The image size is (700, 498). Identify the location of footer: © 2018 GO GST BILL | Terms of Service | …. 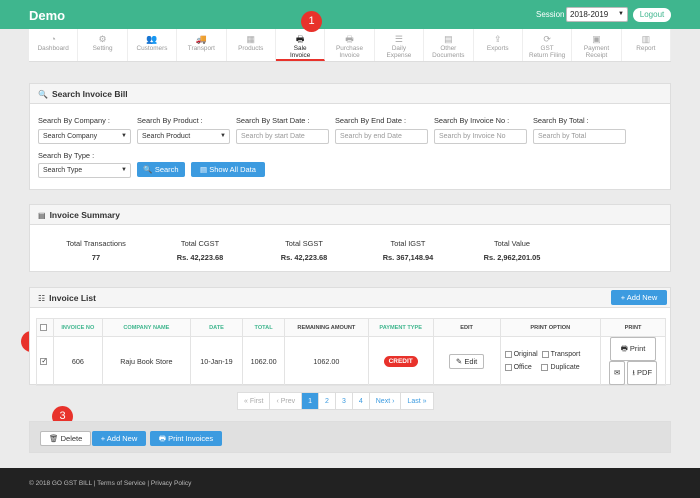
(350, 483).